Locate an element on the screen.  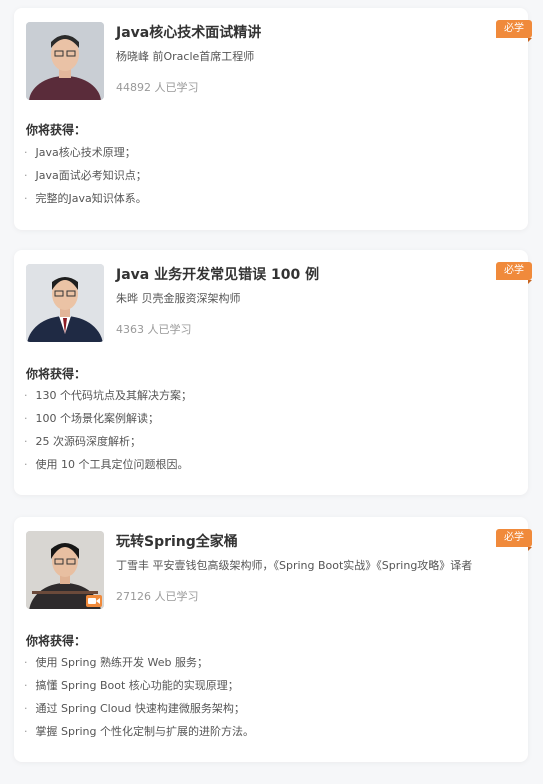
course-author: 朱晔 贝壳金服资深架构师 is located at coordinates (178, 298).